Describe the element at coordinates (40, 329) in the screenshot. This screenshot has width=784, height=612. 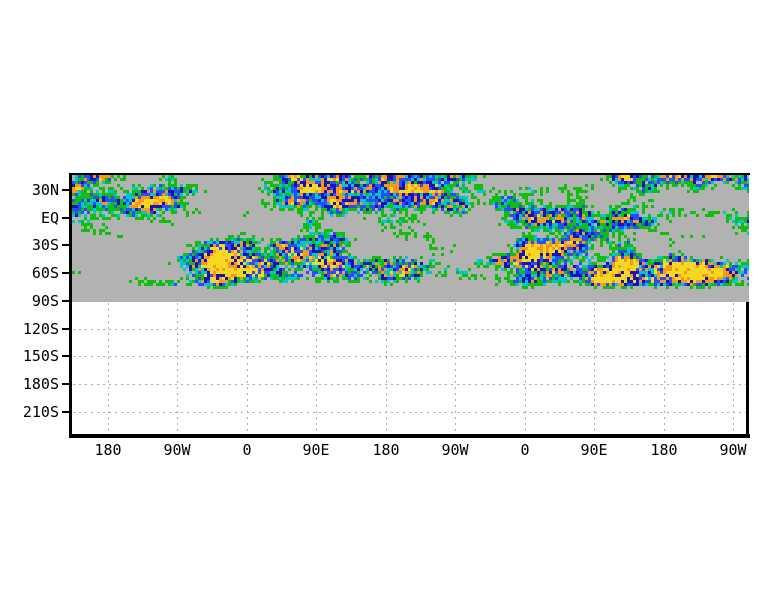
I see `y-axis-tick-label: 120S` at that location.